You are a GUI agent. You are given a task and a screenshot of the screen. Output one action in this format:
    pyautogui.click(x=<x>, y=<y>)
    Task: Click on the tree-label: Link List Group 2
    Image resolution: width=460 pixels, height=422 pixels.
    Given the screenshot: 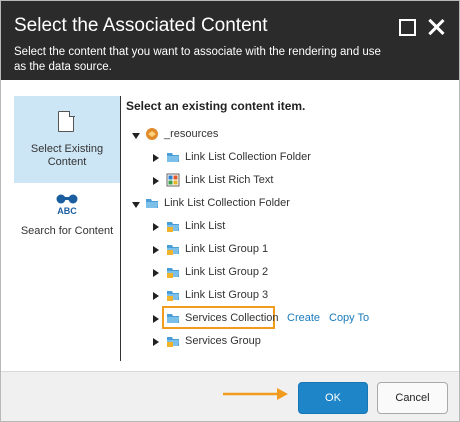 What is the action you would take?
    pyautogui.click(x=227, y=272)
    